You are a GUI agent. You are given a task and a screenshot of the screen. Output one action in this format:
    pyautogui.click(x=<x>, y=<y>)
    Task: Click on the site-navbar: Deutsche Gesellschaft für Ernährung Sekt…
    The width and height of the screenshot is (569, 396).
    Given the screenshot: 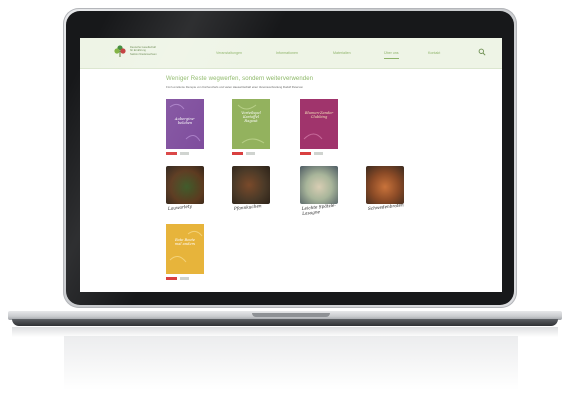 What is the action you would take?
    pyautogui.click(x=291, y=53)
    